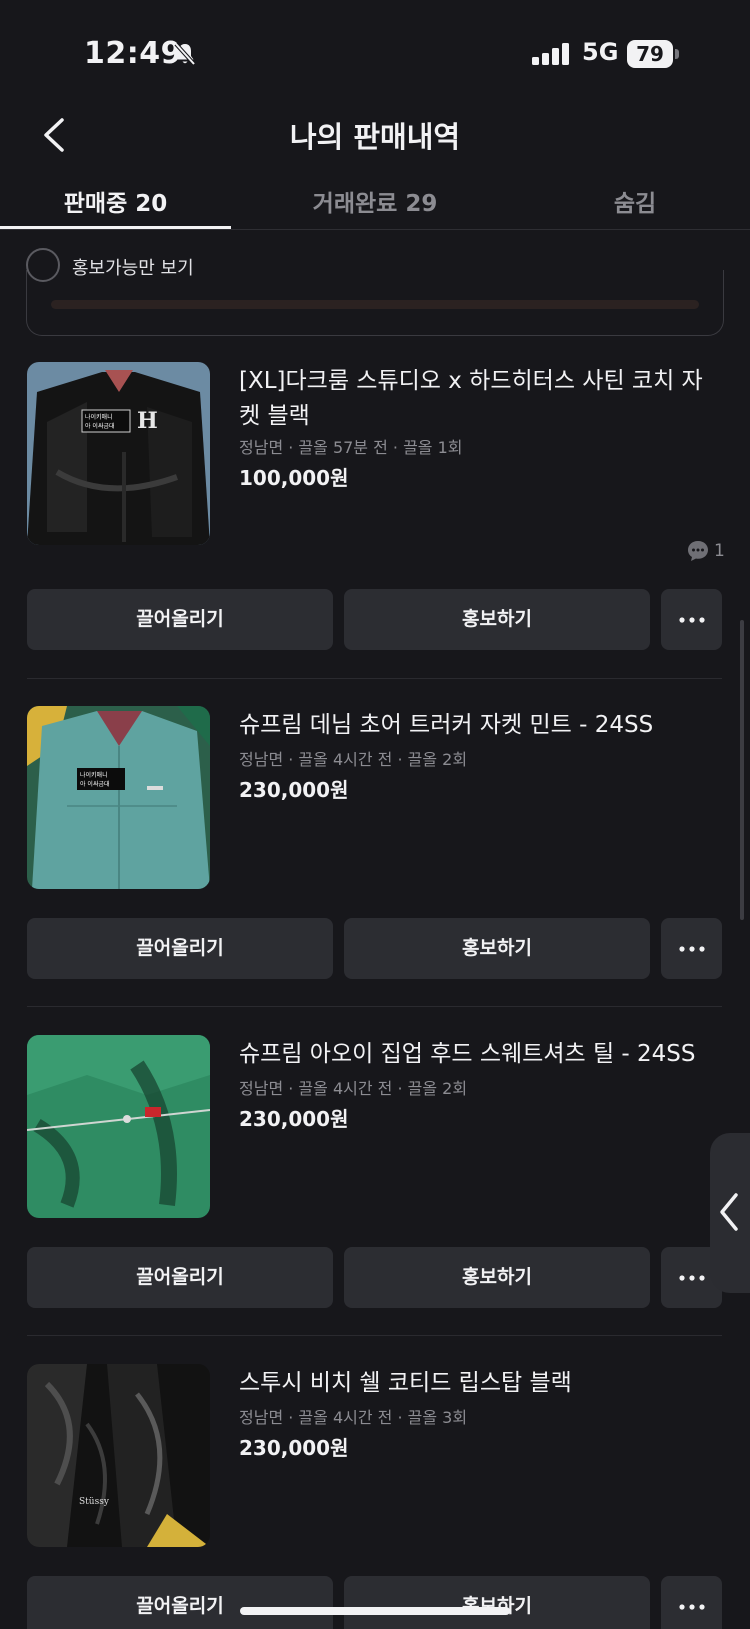  I want to click on battery-cap, so click(677, 54).